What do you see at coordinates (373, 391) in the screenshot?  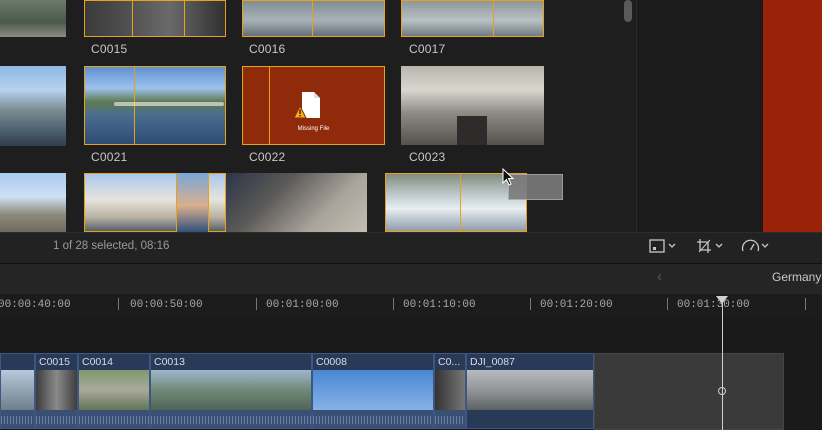 I see `timeline-clip-c0008: C0008` at bounding box center [373, 391].